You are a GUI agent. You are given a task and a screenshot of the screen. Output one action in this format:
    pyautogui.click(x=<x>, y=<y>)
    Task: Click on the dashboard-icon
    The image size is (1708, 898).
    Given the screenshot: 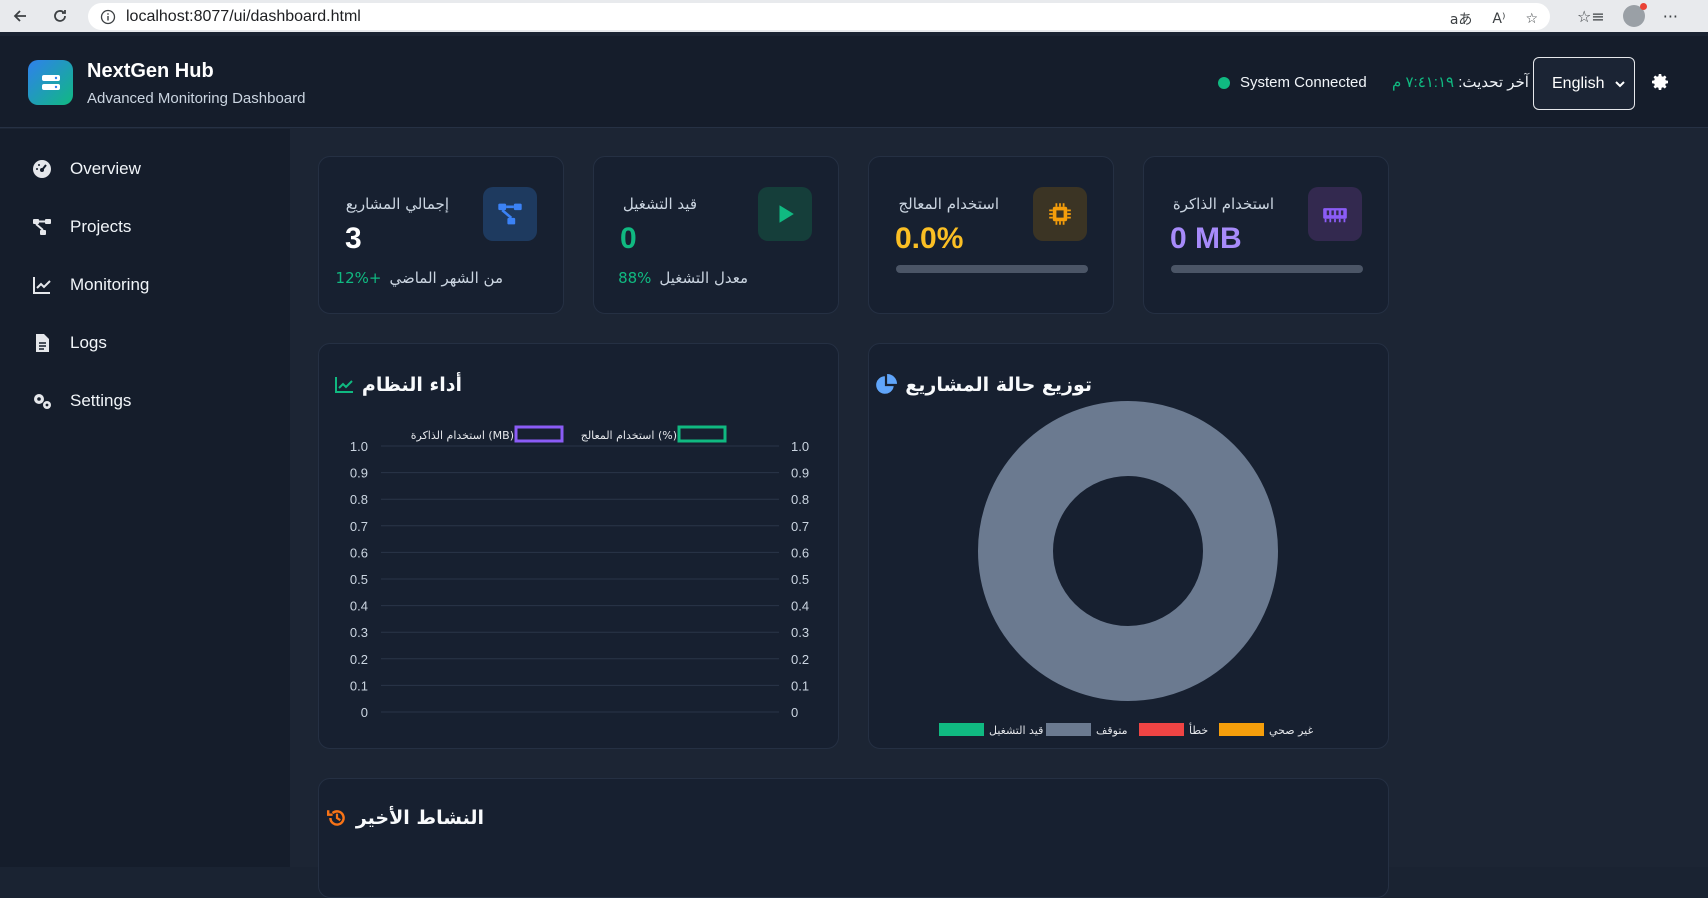 What is the action you would take?
    pyautogui.click(x=42, y=169)
    